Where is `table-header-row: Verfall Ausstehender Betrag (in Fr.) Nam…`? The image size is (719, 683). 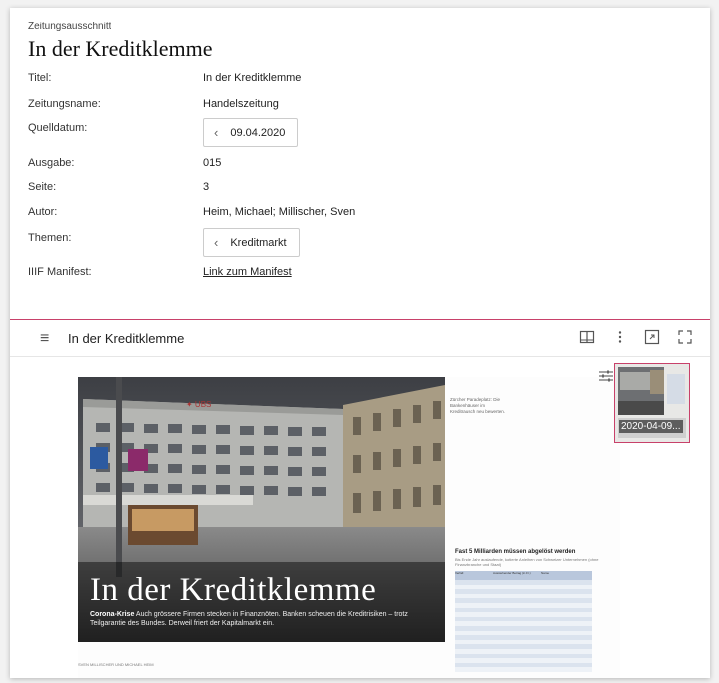
table-header-row: Verfall Ausstehender Betrag (in Fr.) Nam… is located at coordinates (523, 575).